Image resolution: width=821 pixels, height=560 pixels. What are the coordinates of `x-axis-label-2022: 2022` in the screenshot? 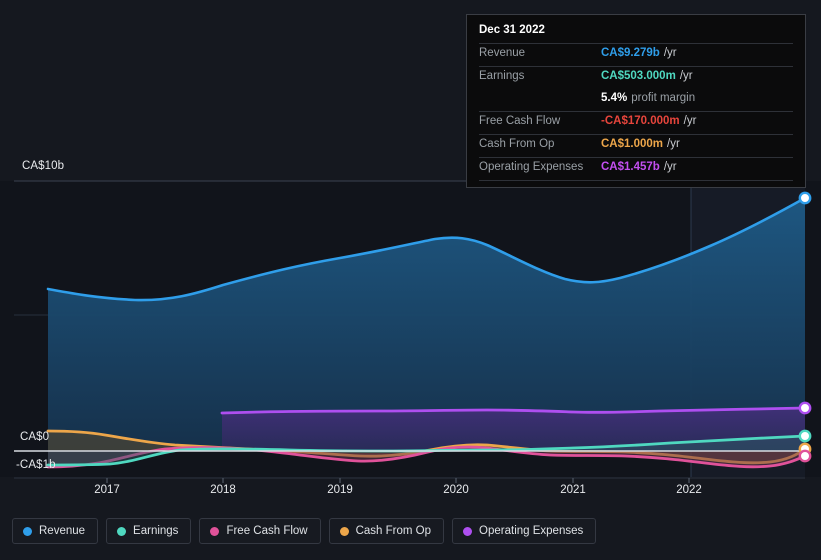 It's located at (689, 490).